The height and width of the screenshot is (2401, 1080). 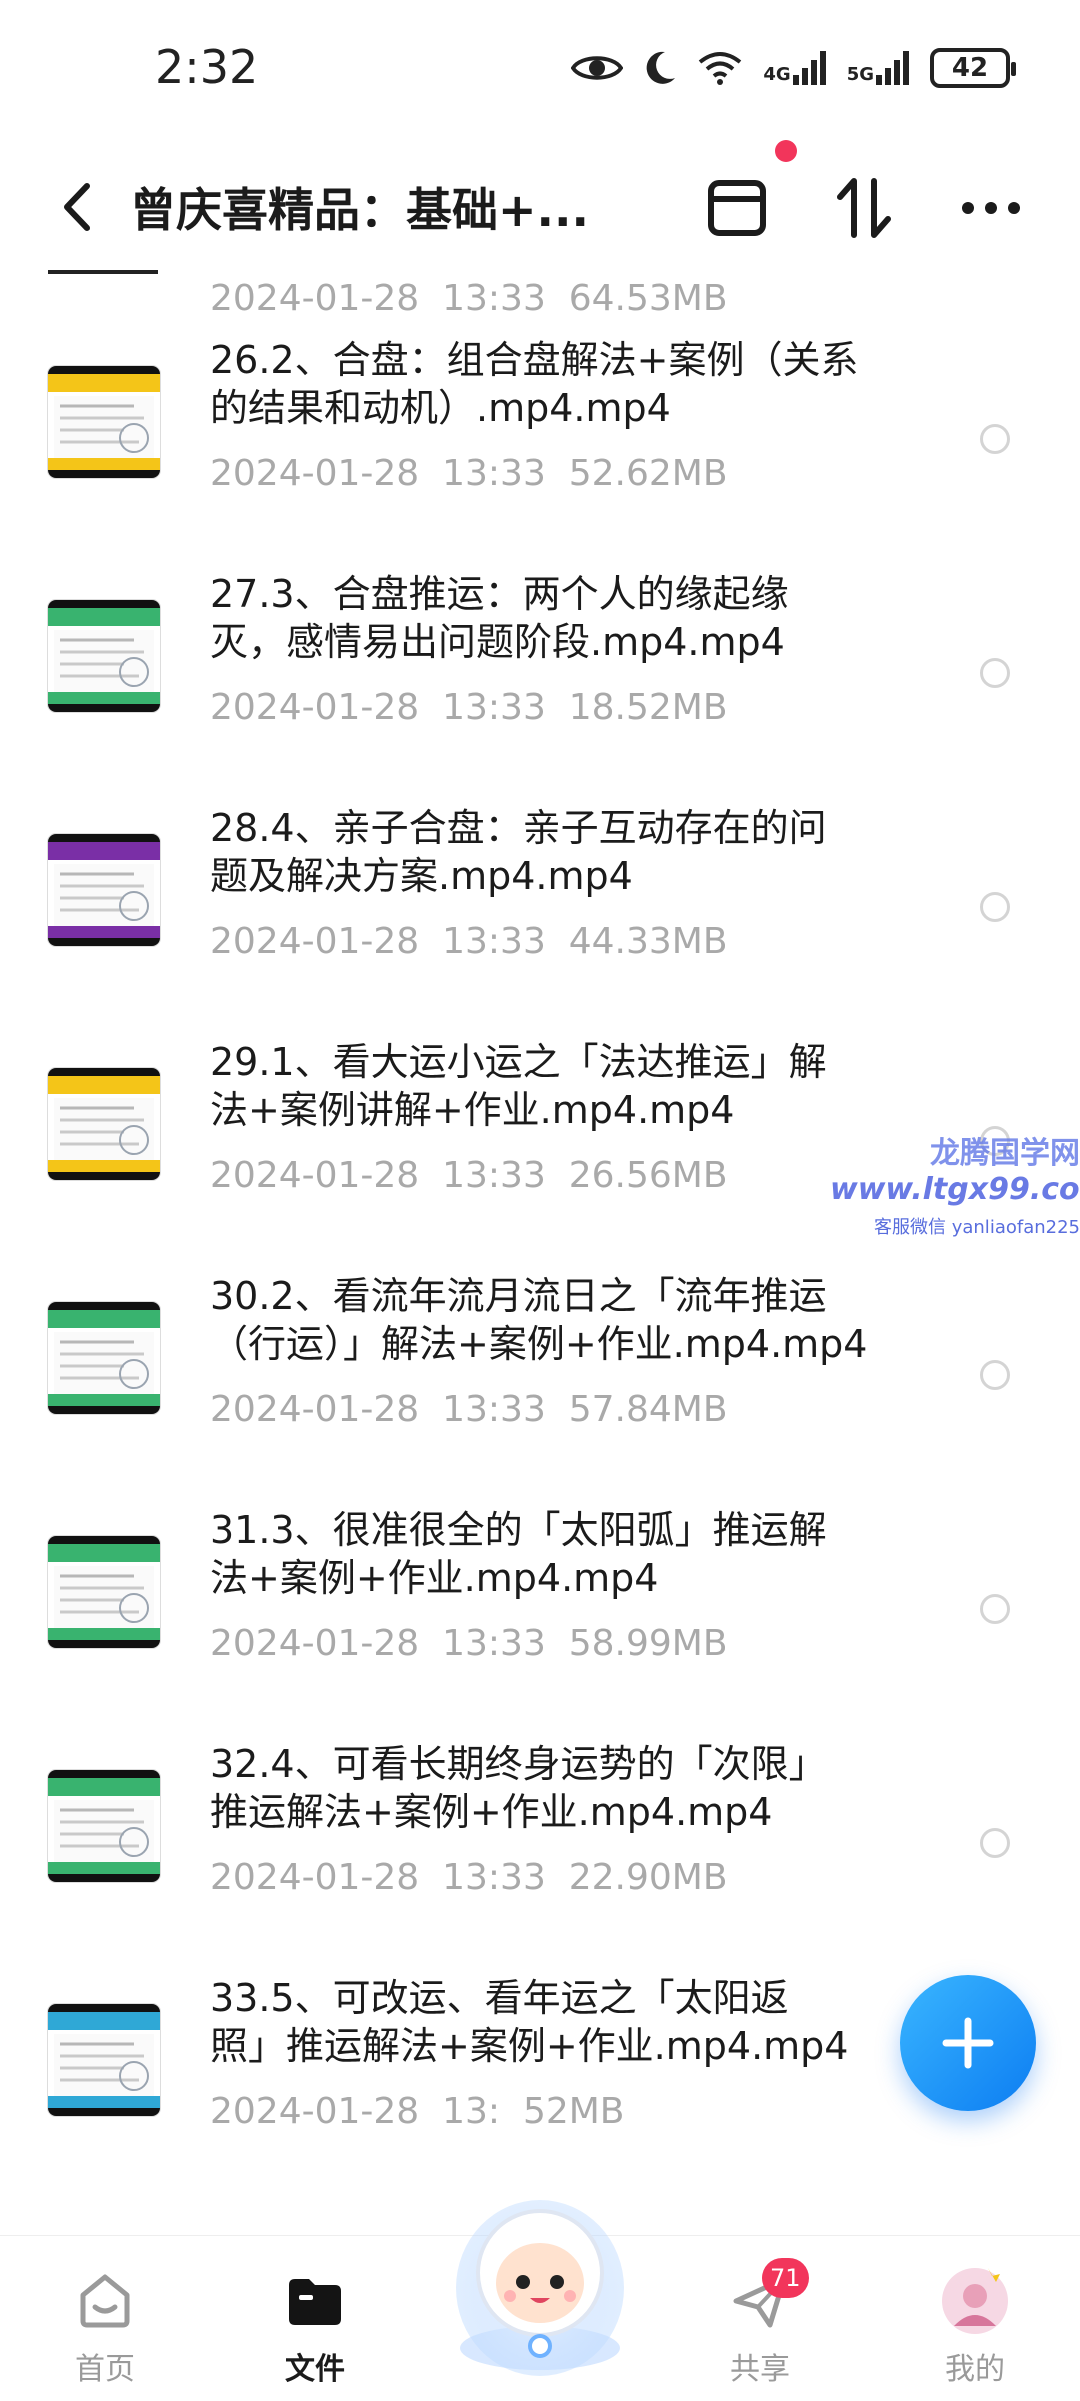 I want to click on file-meta: 2024-01-28 13:33 22.90MB, so click(x=469, y=1877).